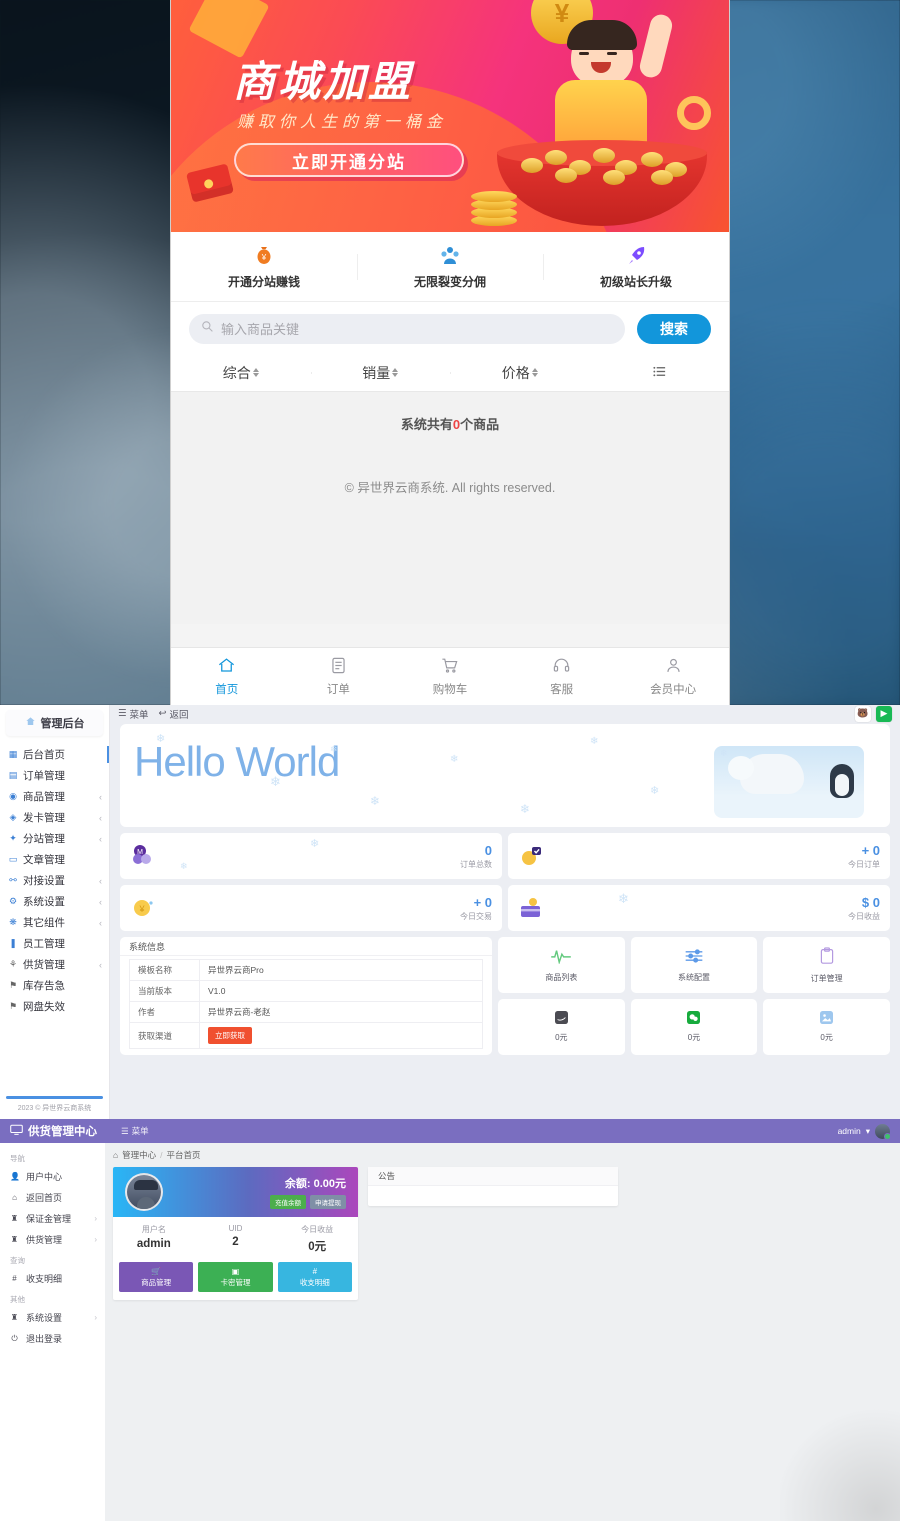 Image resolution: width=900 pixels, height=1521 pixels. Describe the element at coordinates (505, 996) in the screenshot. I see `lower-grid: 系统信息 模板名称 异世界云商Pro 当前版本 V1.0 作者 异世界云商-老赵` at that location.